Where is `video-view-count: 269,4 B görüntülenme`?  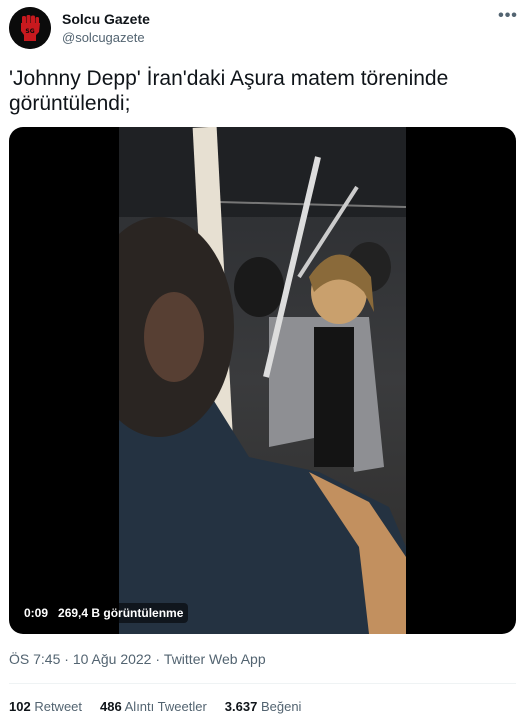 video-view-count: 269,4 B görüntülenme is located at coordinates (121, 613).